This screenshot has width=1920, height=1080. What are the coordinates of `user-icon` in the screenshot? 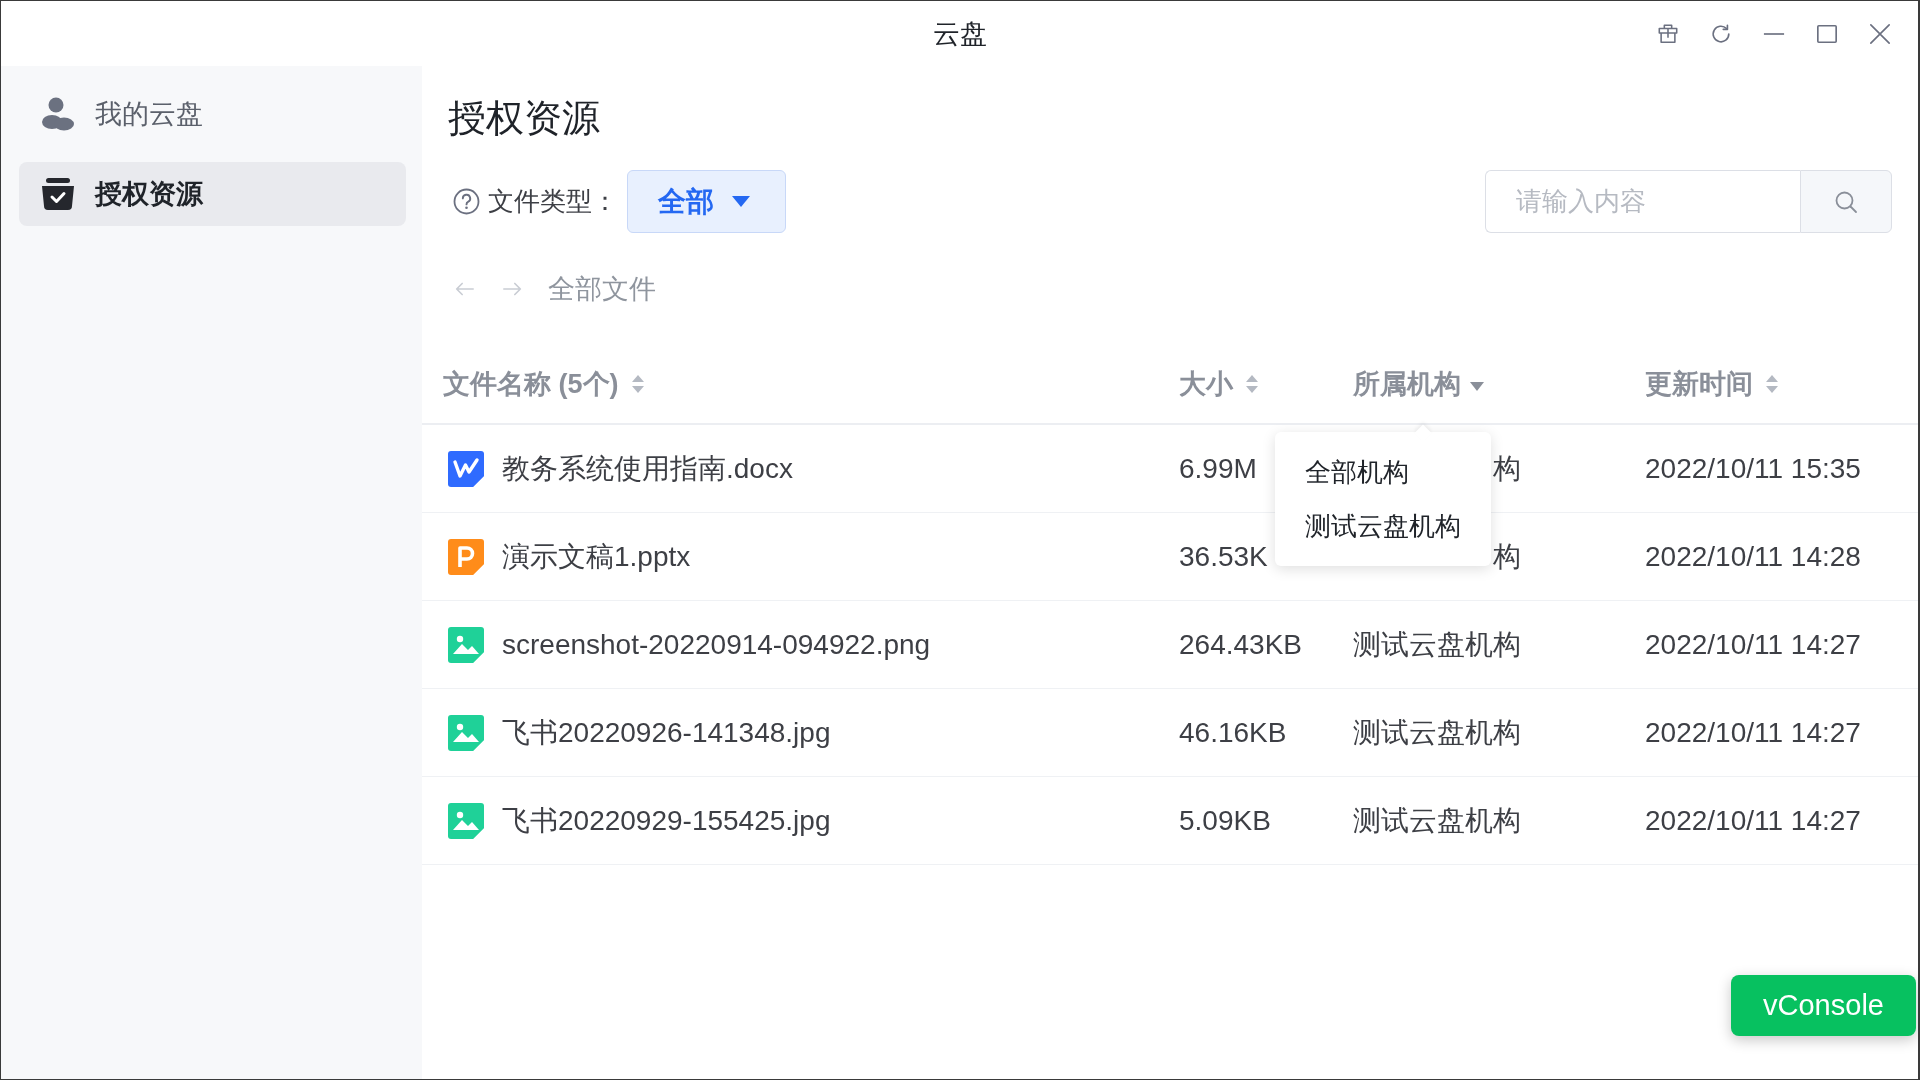 It's located at (58, 114).